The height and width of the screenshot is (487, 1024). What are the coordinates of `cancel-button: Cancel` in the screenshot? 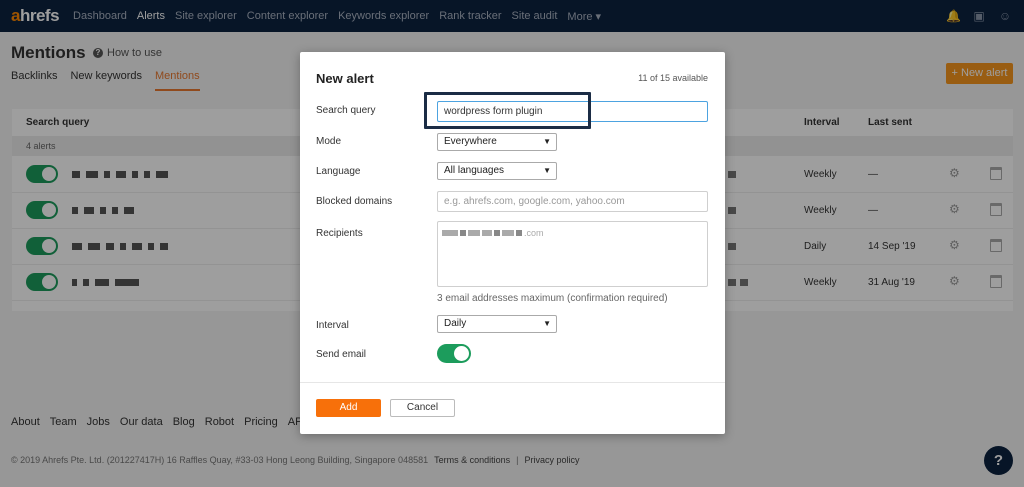 It's located at (422, 408).